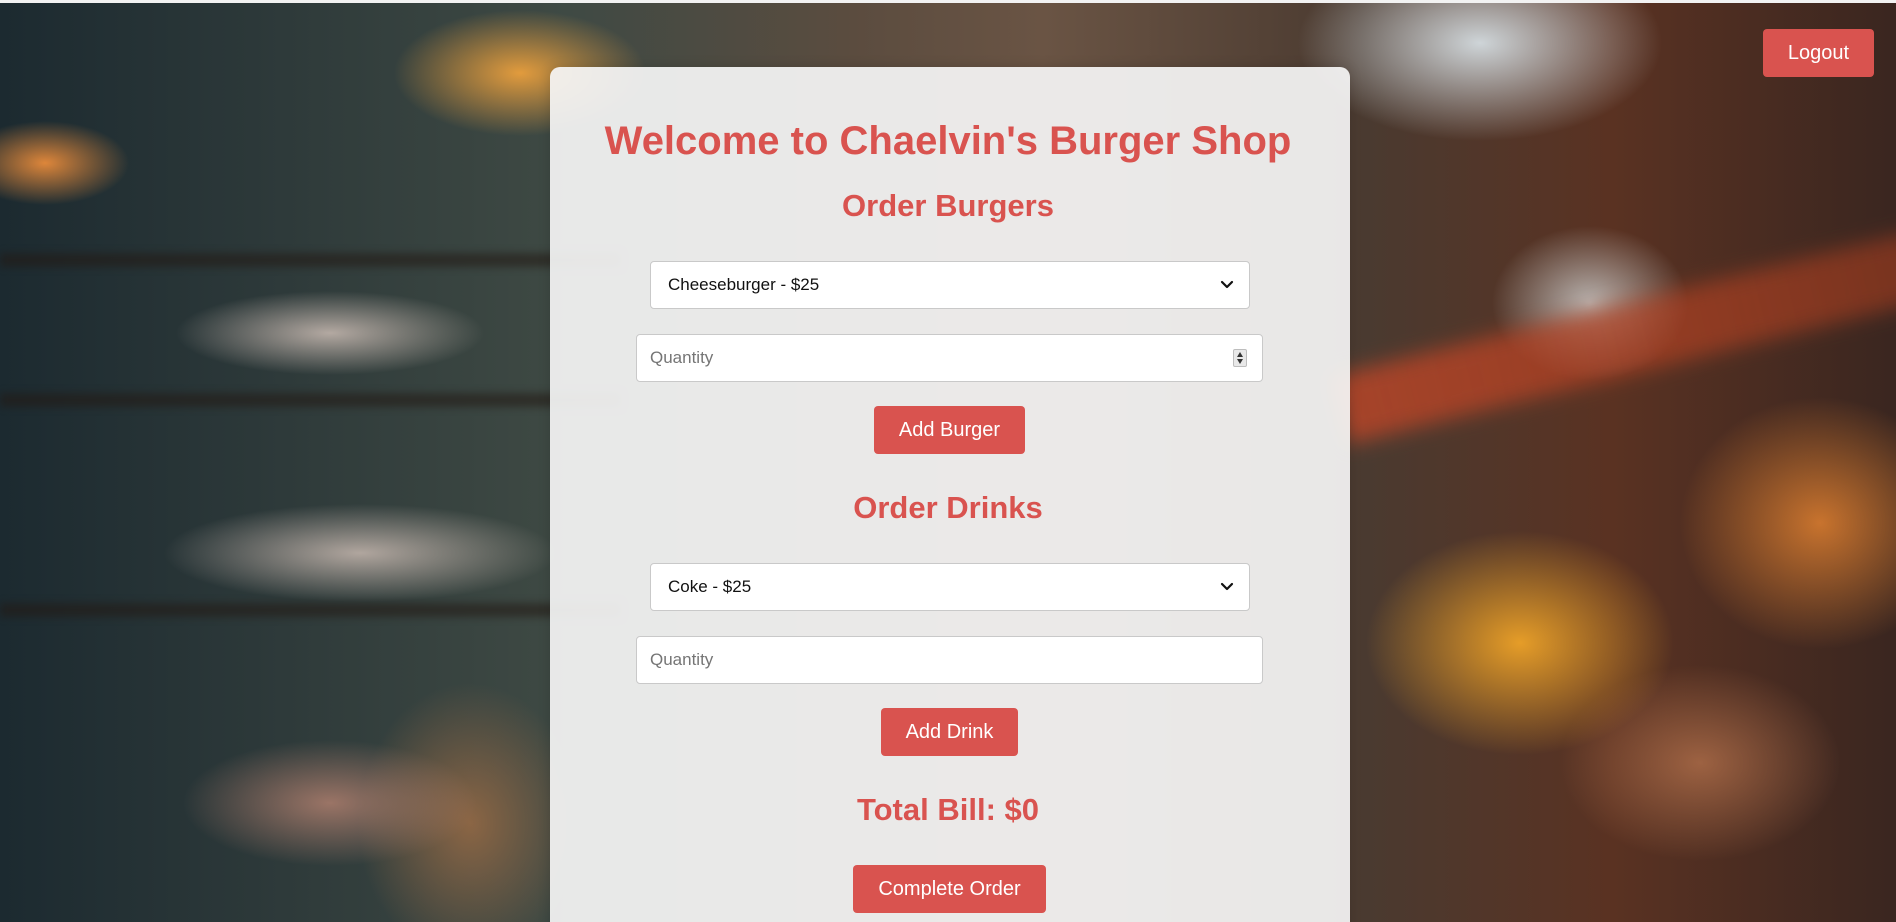 This screenshot has width=1896, height=922. What do you see at coordinates (950, 285) in the screenshot?
I see `burger-select: Cheeseburger - $25` at bounding box center [950, 285].